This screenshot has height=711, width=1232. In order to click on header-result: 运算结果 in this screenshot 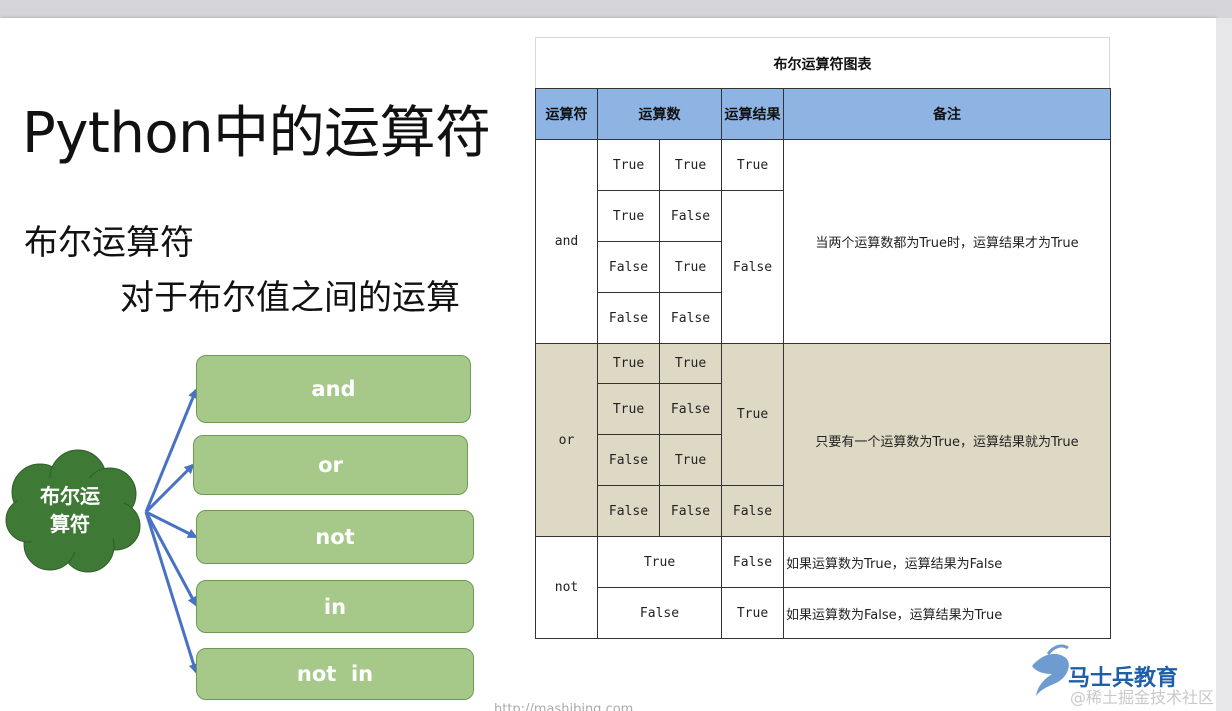, I will do `click(752, 114)`.